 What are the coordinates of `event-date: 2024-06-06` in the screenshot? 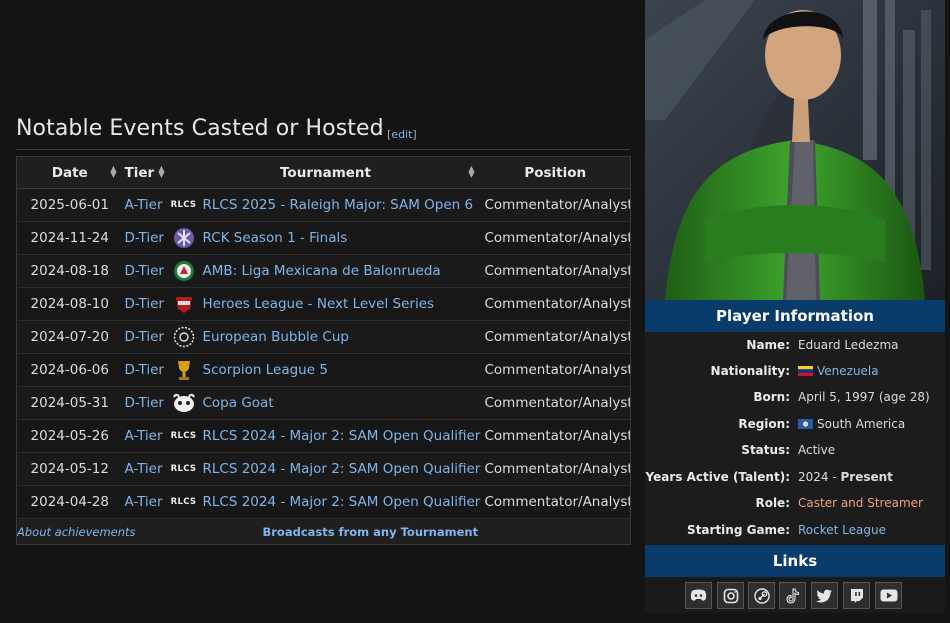 It's located at (69, 370).